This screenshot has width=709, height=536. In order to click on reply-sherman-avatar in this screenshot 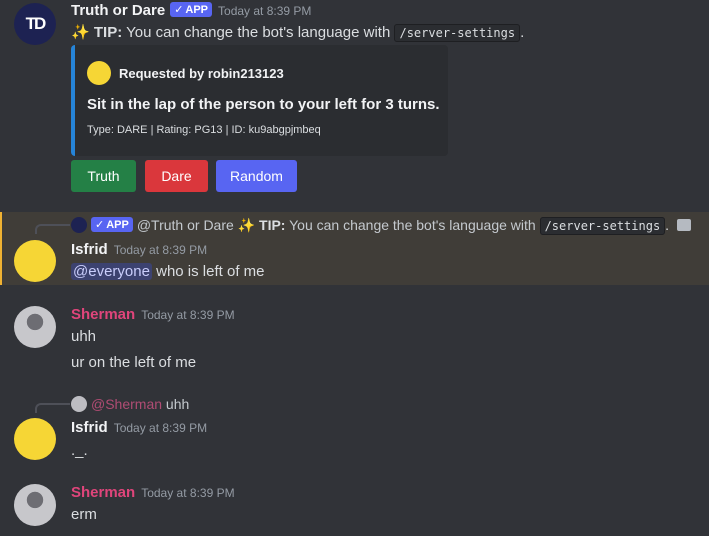, I will do `click(79, 404)`.